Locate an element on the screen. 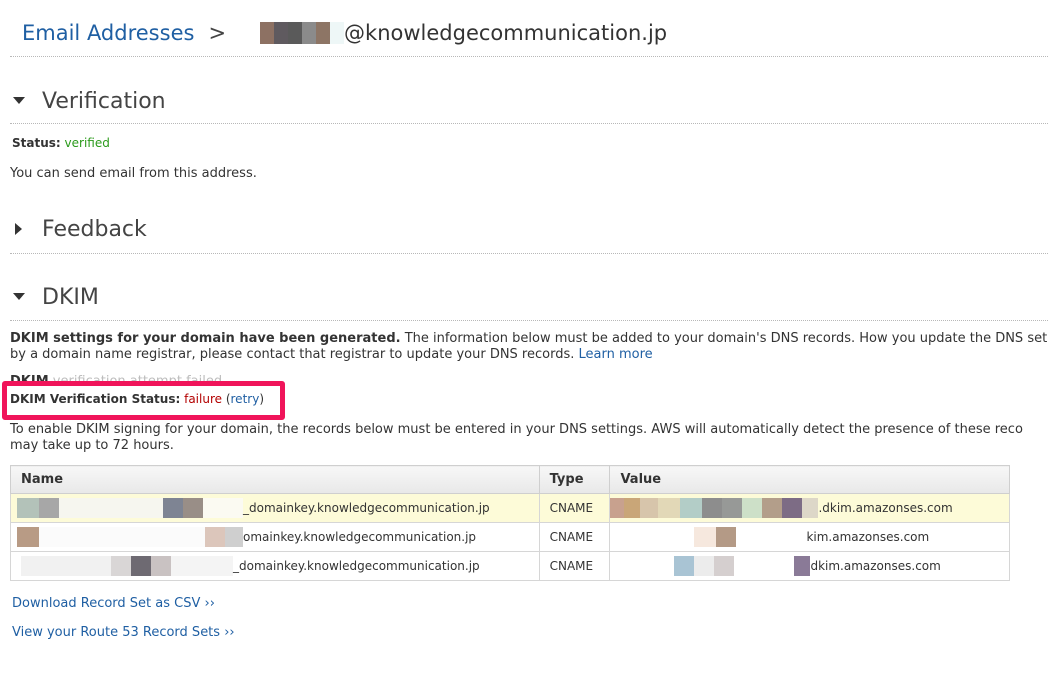 Image resolution: width=1048 pixels, height=696 pixels. table-header-row: Name Type Value is located at coordinates (510, 479).